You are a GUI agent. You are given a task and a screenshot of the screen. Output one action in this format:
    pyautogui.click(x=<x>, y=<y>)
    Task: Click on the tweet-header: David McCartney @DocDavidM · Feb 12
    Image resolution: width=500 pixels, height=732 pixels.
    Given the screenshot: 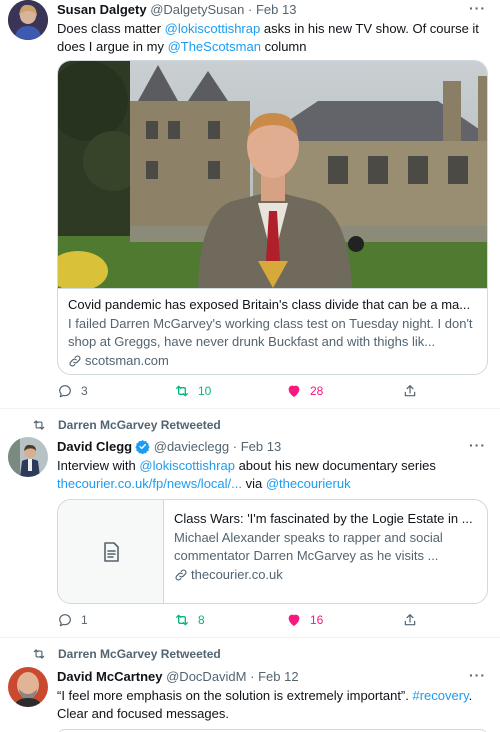 What is the action you would take?
    pyautogui.click(x=178, y=676)
    